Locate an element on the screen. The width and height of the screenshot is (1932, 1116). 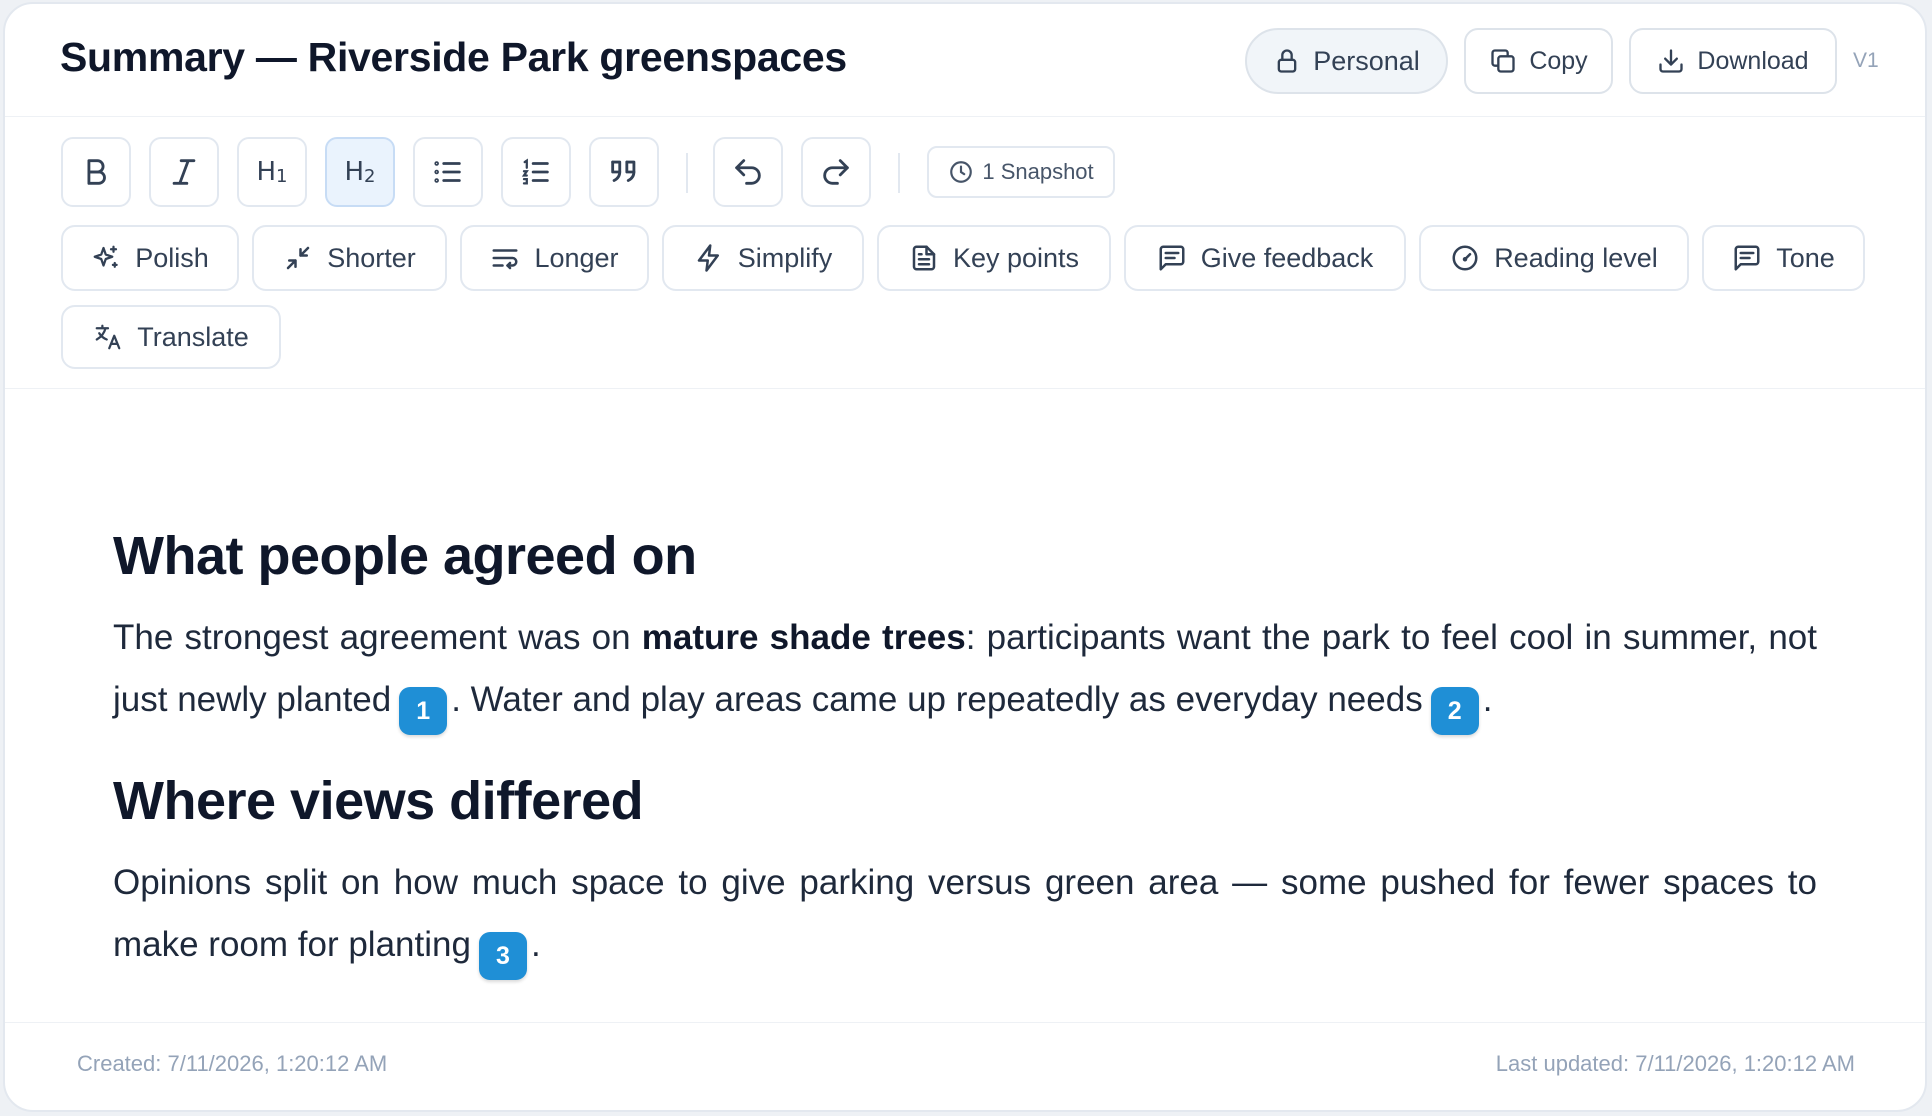
download-icon is located at coordinates (1671, 61).